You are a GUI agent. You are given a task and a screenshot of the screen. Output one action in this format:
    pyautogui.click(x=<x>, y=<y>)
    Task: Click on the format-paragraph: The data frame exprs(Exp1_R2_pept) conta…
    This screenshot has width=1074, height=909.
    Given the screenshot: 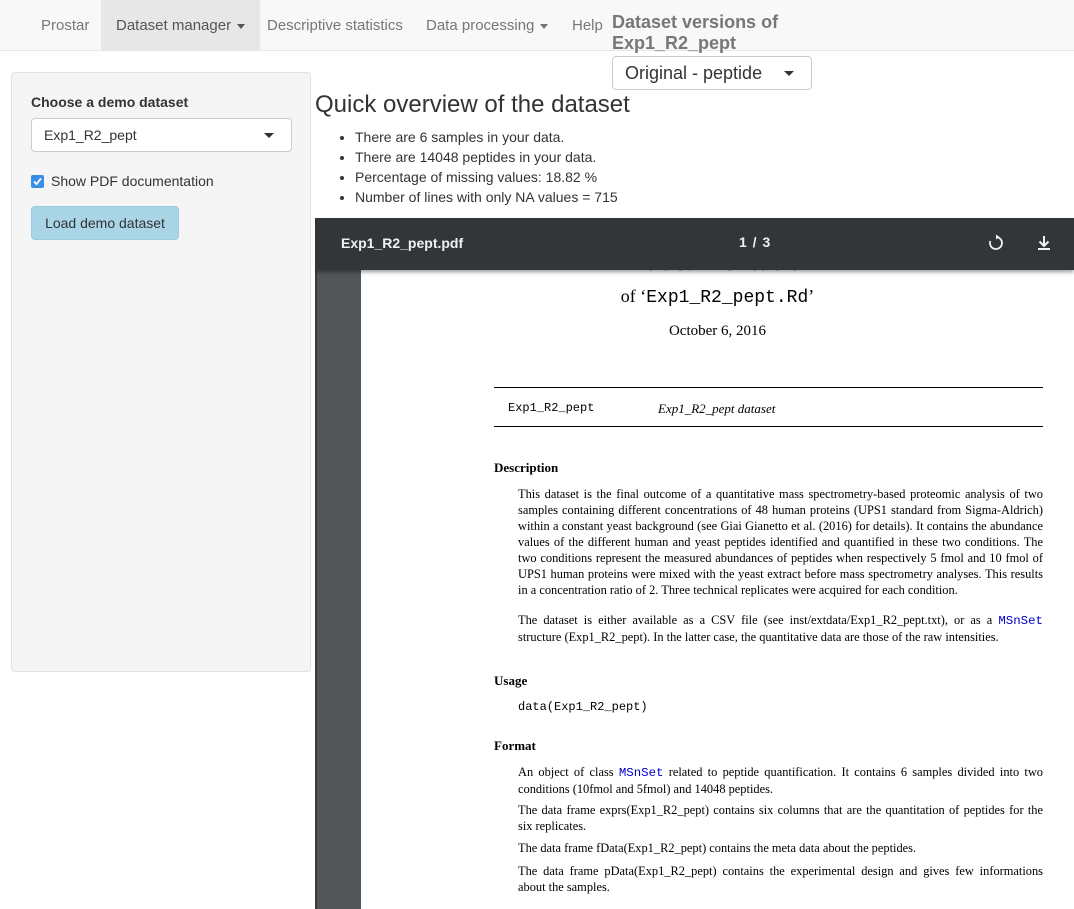 What is the action you would take?
    pyautogui.click(x=780, y=818)
    